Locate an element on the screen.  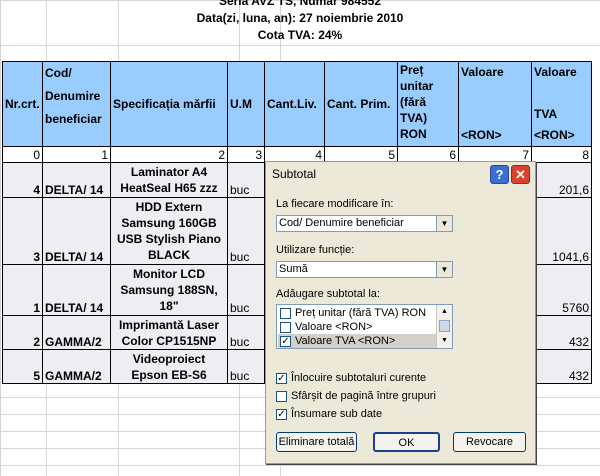
col-valoare: Valoare <RON> is located at coordinates (495, 104).